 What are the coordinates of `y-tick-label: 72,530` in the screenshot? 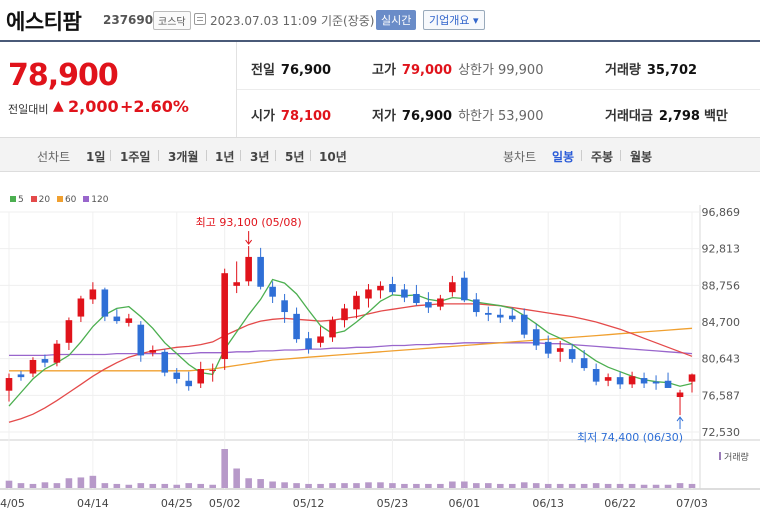 It's located at (721, 432).